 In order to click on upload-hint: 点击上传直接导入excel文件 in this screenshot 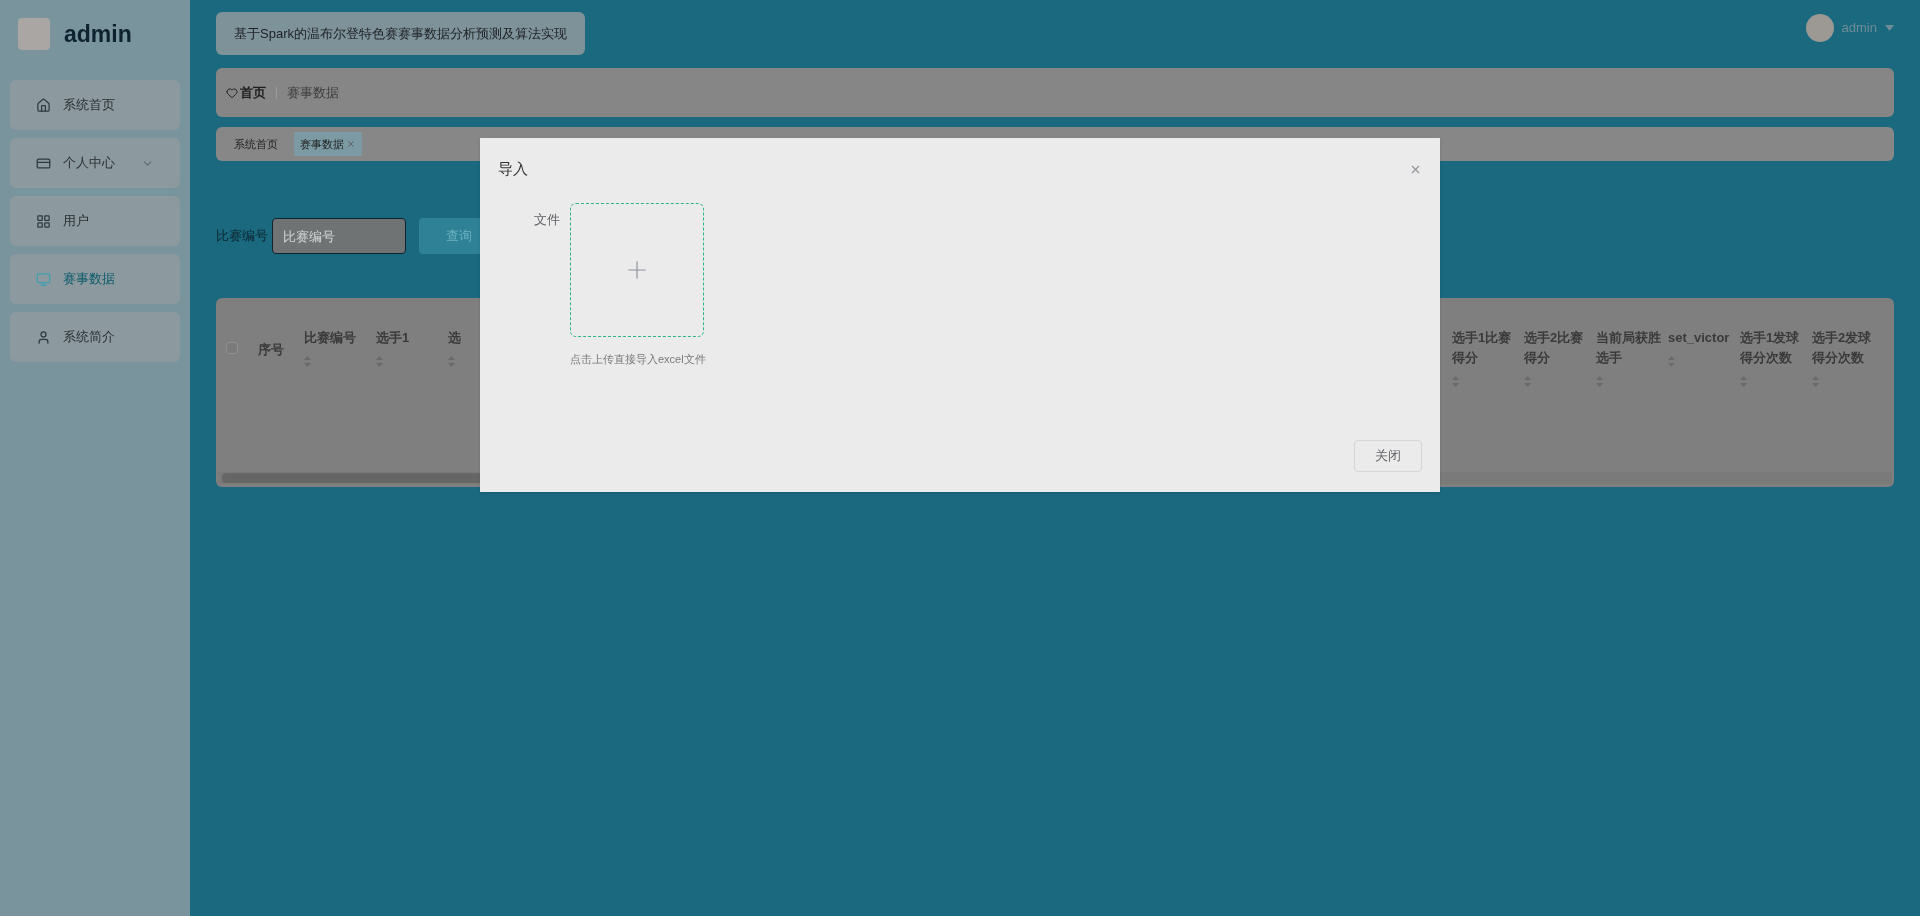, I will do `click(638, 359)`.